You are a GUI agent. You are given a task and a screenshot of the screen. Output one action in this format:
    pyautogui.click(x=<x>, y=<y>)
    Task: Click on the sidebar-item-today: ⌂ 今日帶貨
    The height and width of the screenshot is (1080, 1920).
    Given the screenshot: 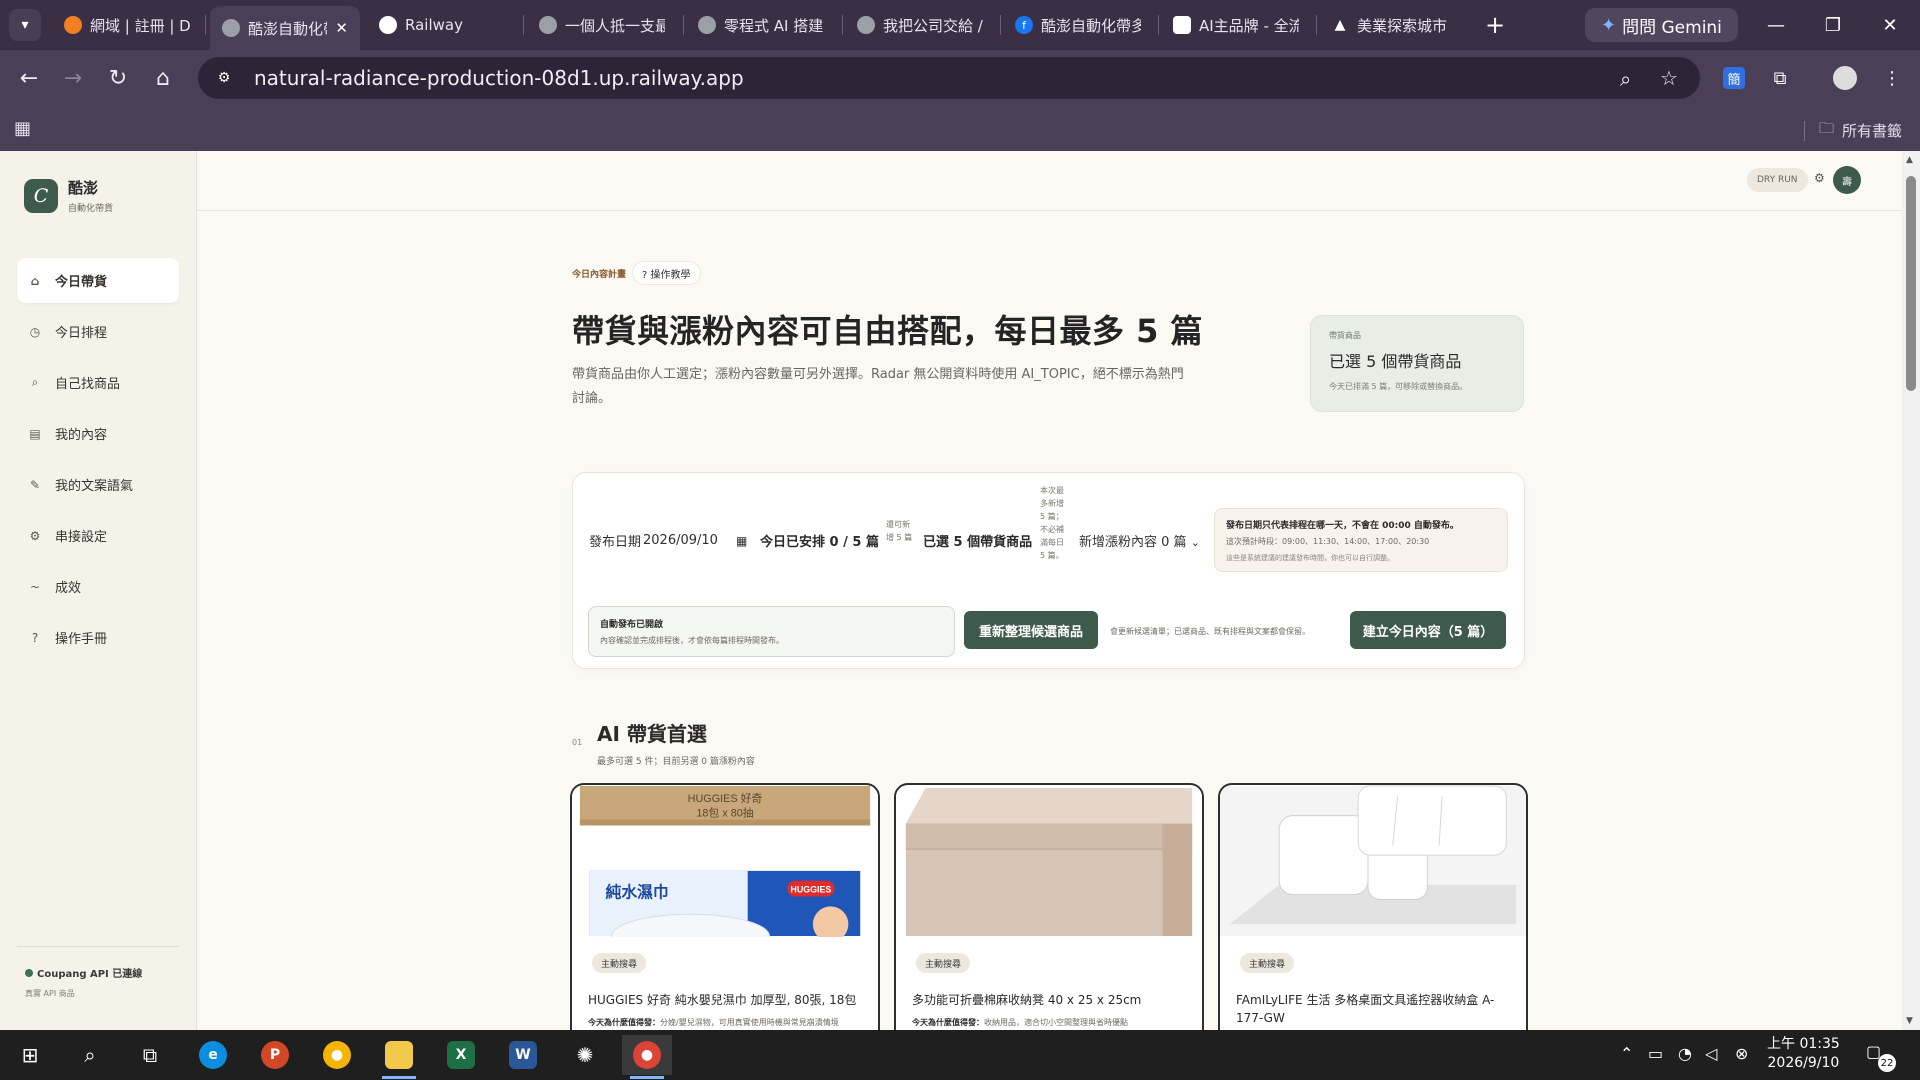 What is the action you would take?
    pyautogui.click(x=98, y=280)
    